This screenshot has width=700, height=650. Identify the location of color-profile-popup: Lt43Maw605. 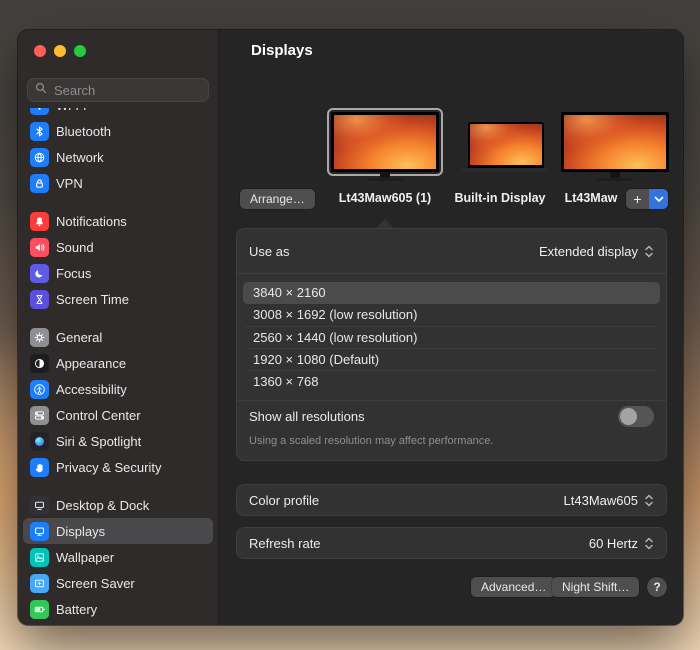
(609, 500).